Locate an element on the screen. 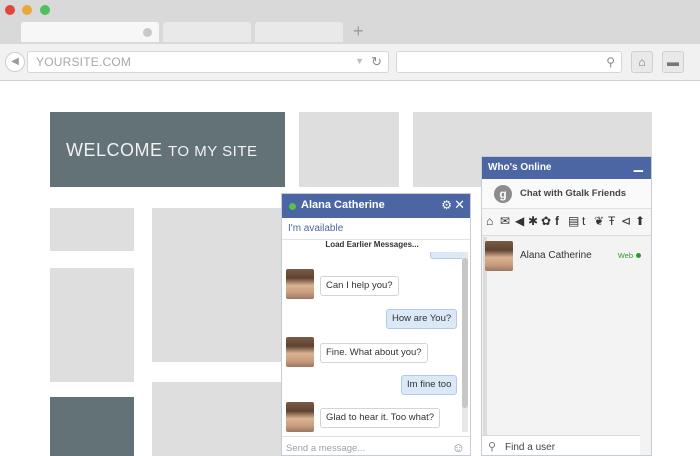  welcome-word: WELCOME is located at coordinates (114, 150).